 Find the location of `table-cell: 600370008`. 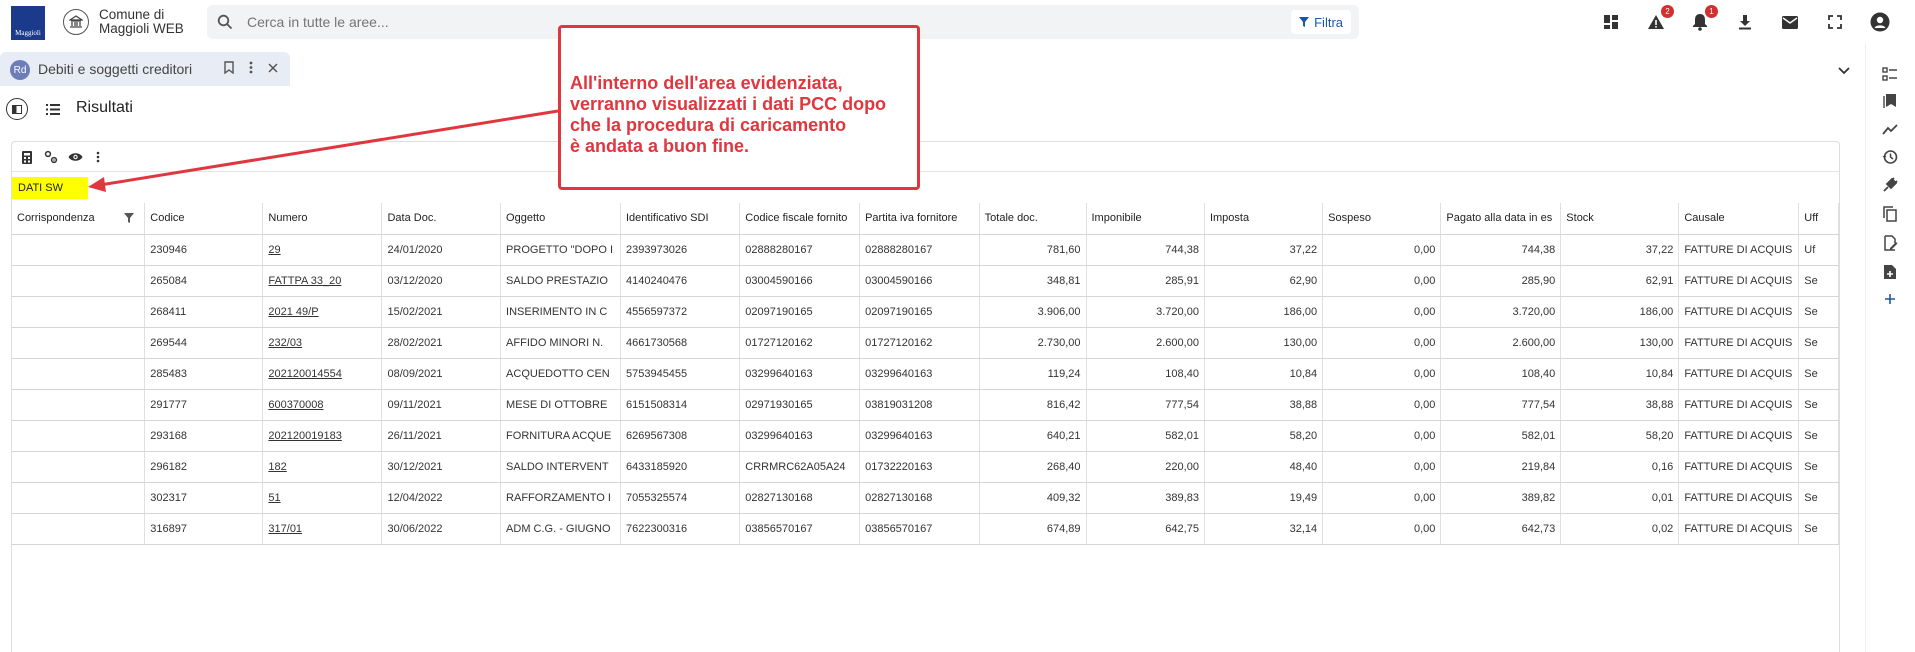

table-cell: 600370008 is located at coordinates (322, 405).